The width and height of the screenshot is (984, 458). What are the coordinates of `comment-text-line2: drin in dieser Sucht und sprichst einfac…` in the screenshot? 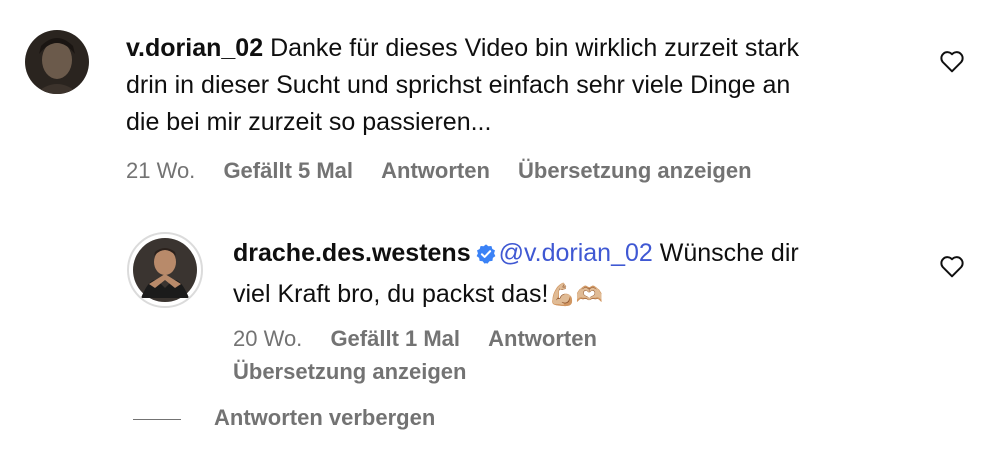 It's located at (458, 85).